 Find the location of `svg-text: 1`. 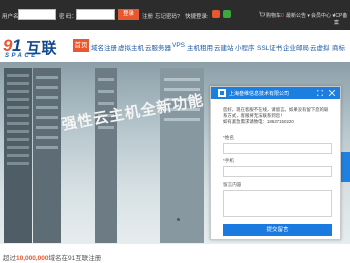

svg-text: 1 is located at coordinates (16, 45).